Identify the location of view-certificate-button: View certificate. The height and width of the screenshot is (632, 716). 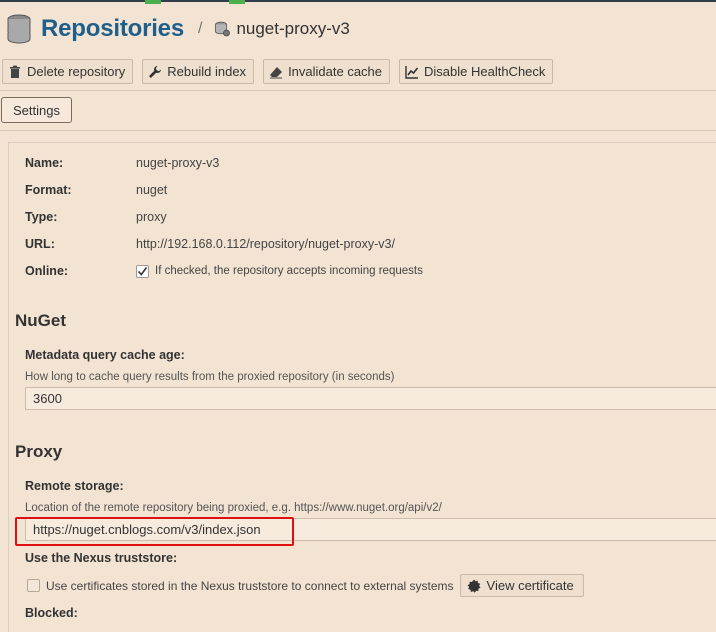
(521, 585).